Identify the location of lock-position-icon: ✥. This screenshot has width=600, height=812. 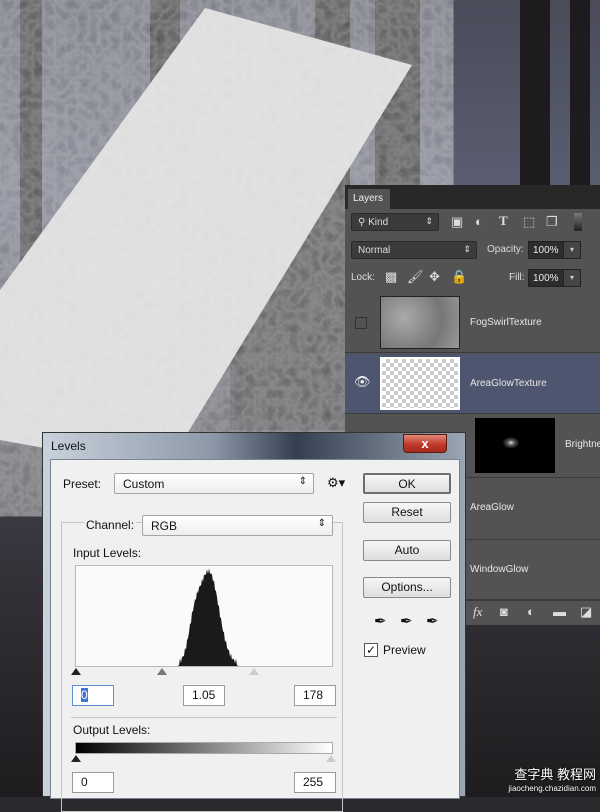
(434, 277).